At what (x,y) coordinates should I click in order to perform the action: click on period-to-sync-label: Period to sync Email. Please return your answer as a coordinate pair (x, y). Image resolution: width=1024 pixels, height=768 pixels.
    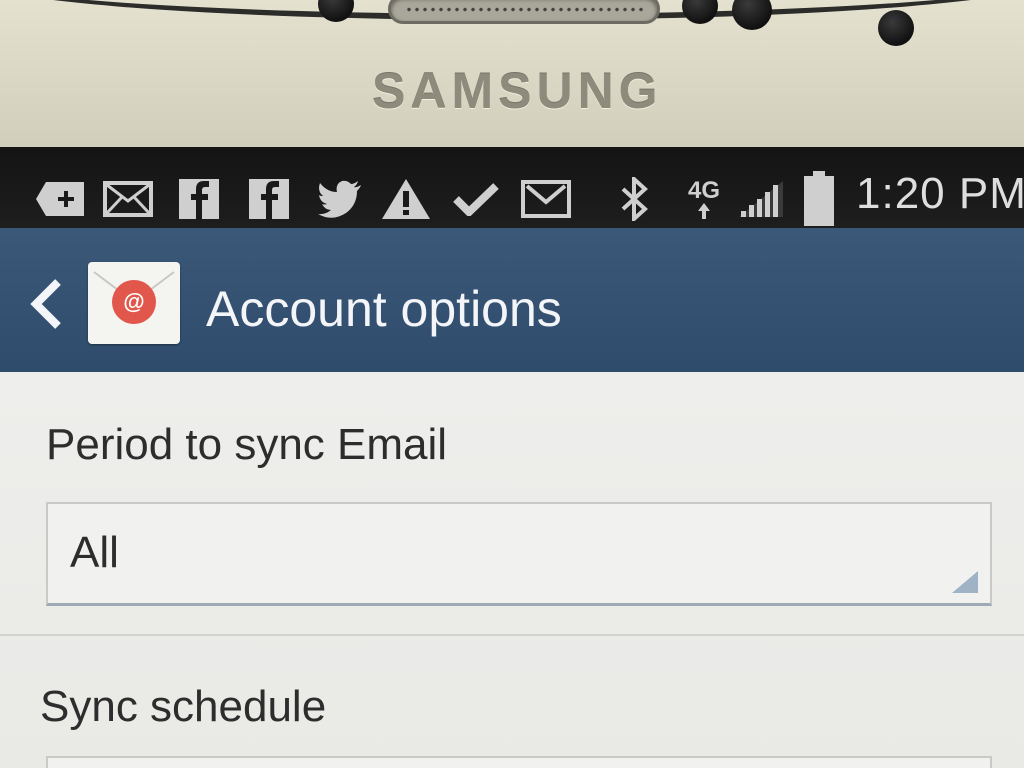
    Looking at the image, I should click on (247, 444).